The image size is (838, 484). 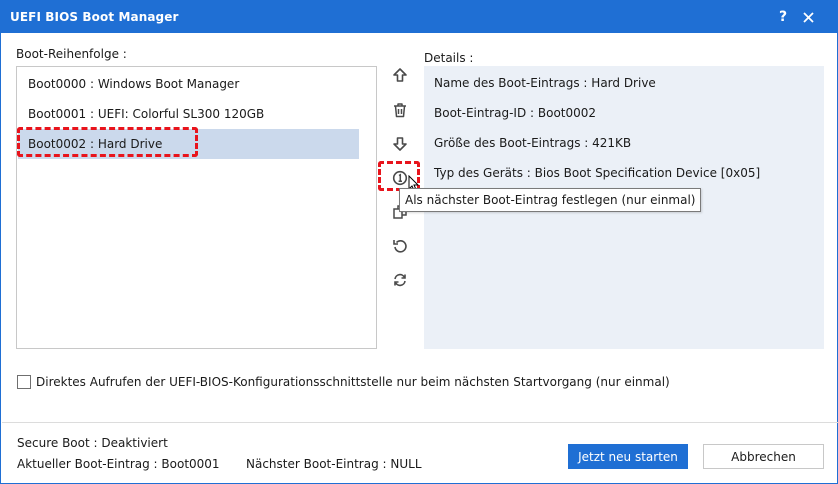 I want to click on undo-button, so click(x=400, y=246).